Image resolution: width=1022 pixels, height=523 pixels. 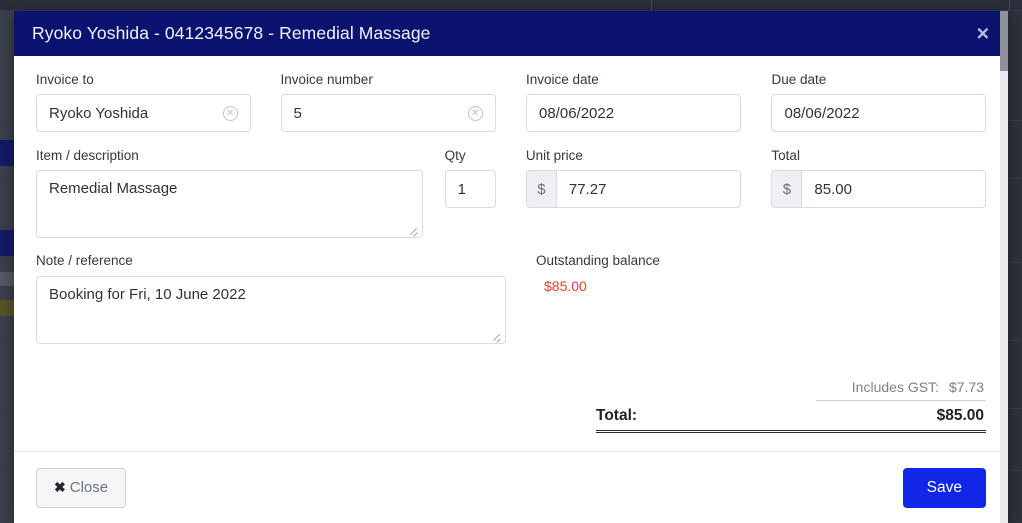 What do you see at coordinates (634, 113) in the screenshot?
I see `invoice-date-input: 08/06/2022` at bounding box center [634, 113].